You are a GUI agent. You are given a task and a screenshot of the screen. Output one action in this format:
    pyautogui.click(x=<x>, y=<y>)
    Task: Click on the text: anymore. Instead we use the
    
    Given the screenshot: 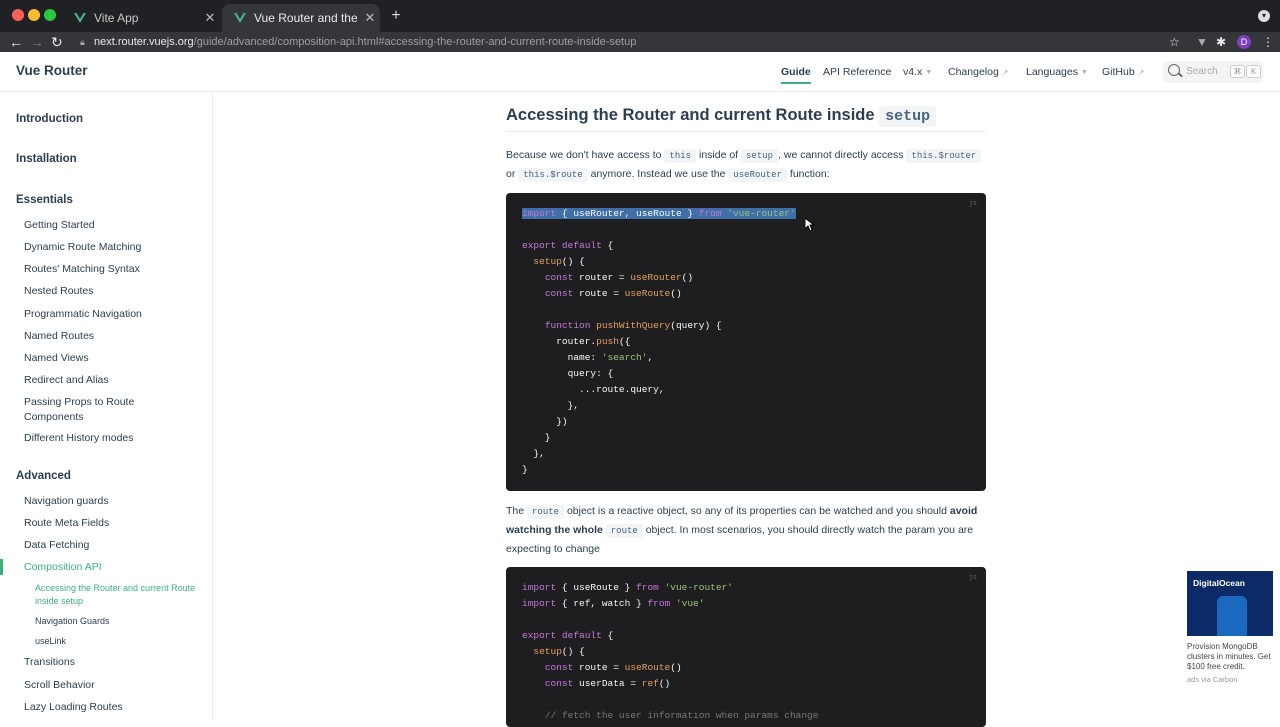 What is the action you would take?
    pyautogui.click(x=658, y=174)
    